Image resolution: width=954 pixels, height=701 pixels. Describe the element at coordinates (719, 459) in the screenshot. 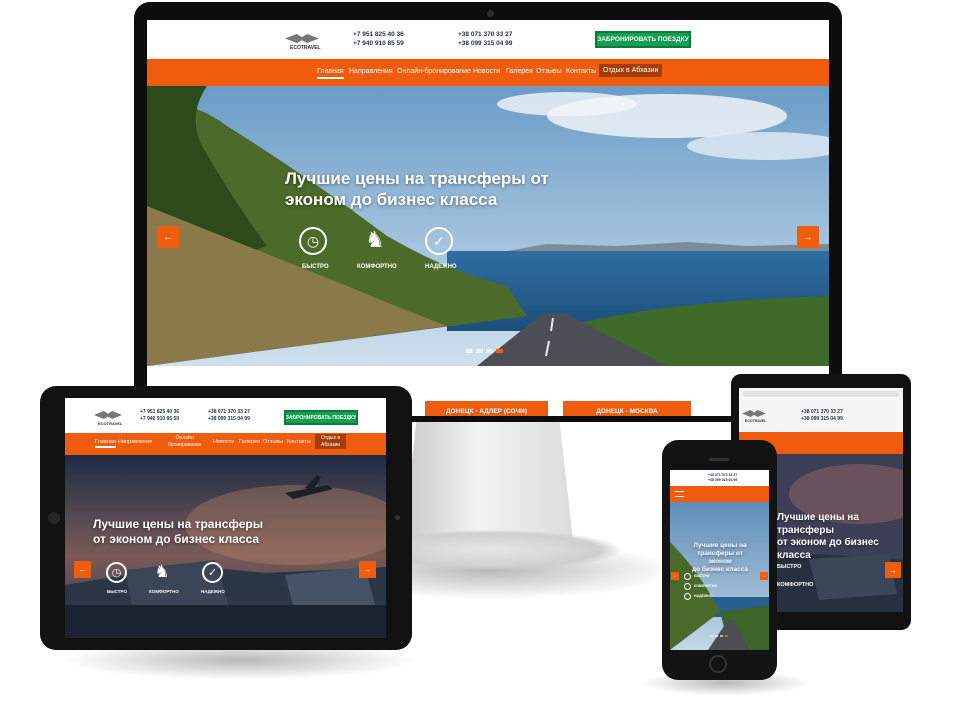

I see `phone-speaker` at that location.